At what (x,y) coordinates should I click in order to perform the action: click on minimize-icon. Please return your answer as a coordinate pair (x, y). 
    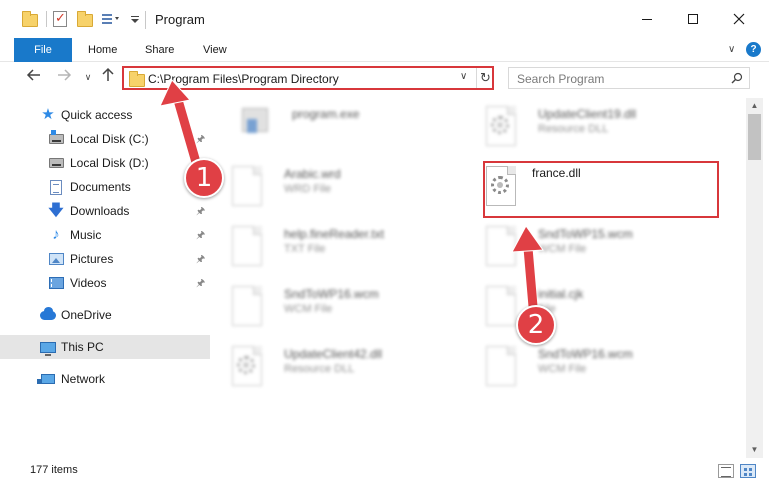
    Looking at the image, I should click on (647, 19).